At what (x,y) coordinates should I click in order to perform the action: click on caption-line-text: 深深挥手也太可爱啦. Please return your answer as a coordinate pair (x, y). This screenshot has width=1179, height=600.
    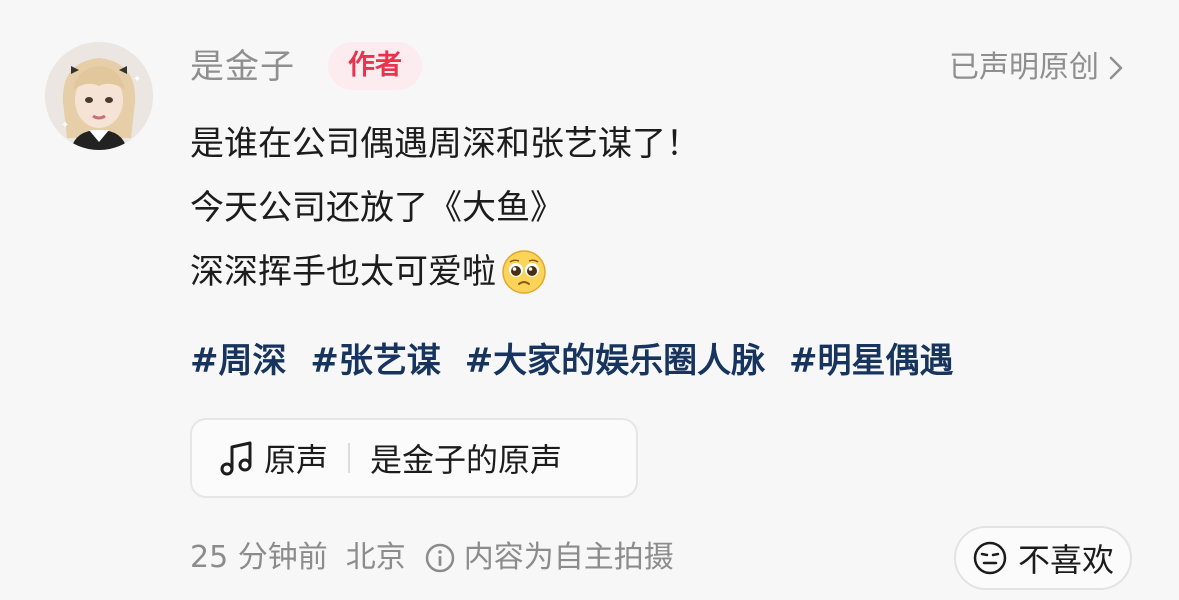
    Looking at the image, I should click on (343, 272).